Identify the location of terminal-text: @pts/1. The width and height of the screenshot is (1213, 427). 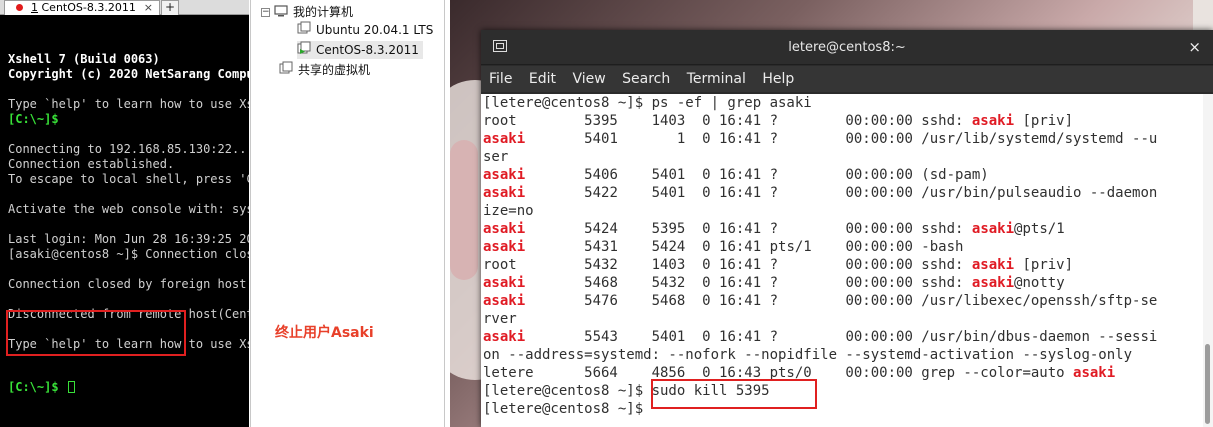
(1039, 229).